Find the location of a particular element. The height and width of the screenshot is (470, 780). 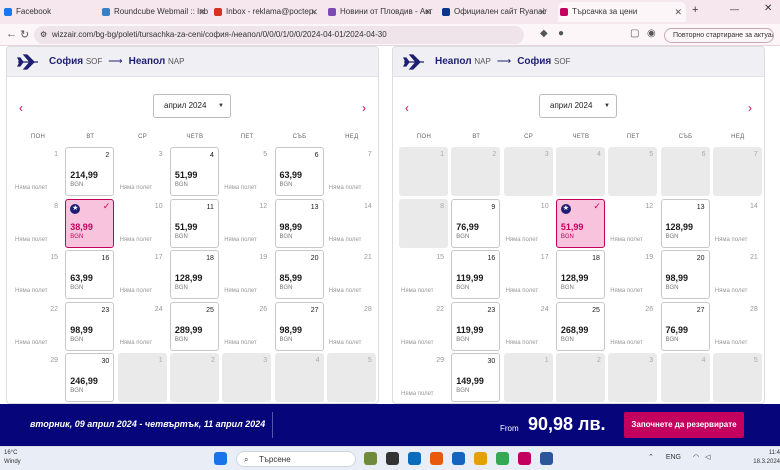

firefox-icon is located at coordinates (436, 458).